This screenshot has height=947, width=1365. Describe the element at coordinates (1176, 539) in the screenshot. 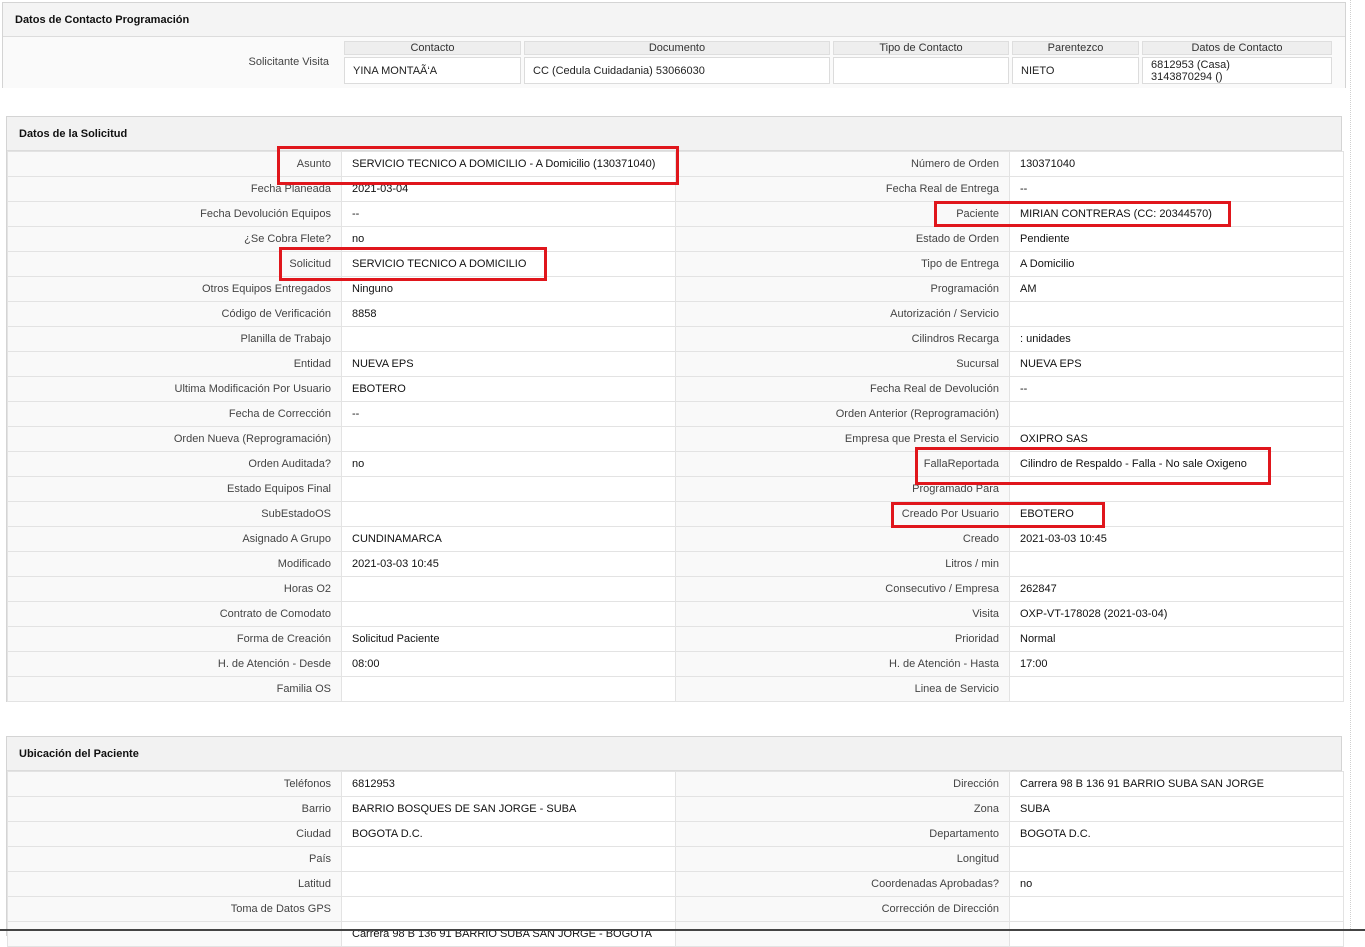

I see `field-value-creado: 2021-03-03 10:45` at that location.